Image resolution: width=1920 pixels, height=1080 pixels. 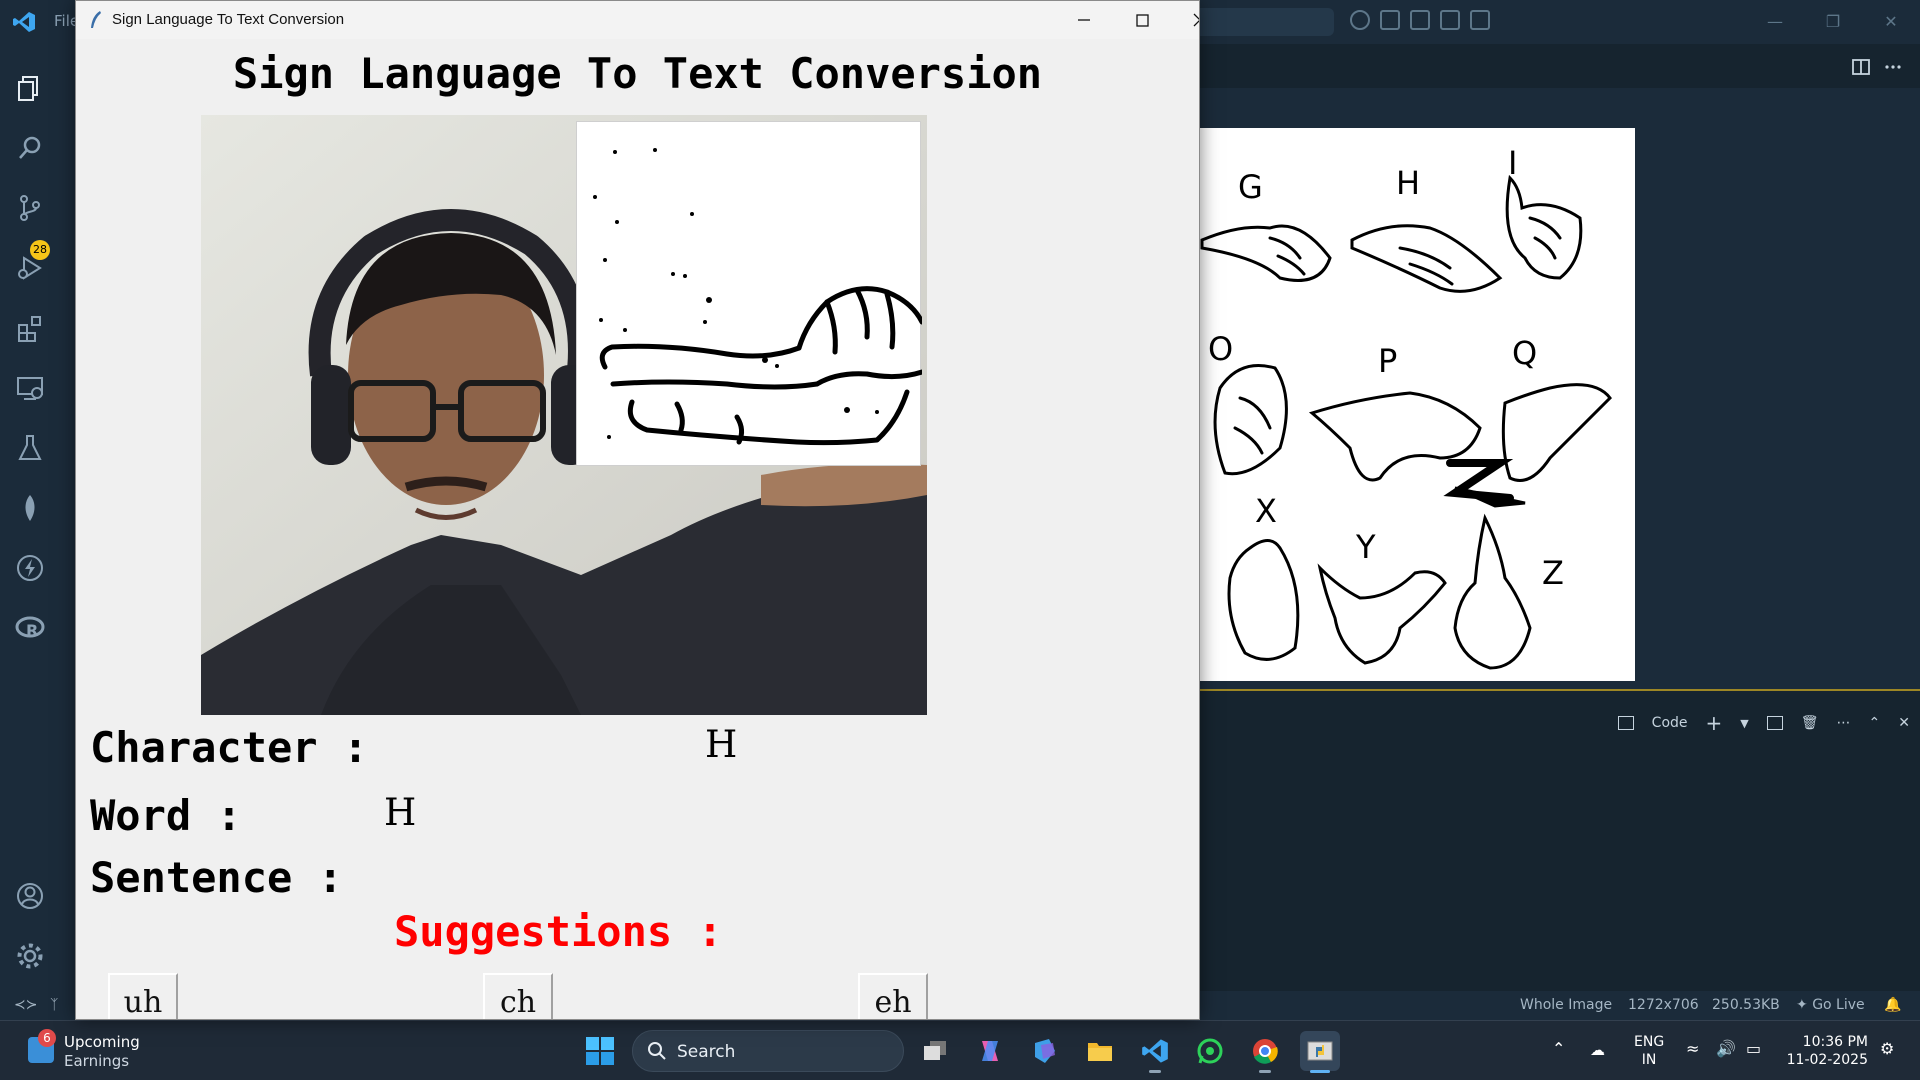 I want to click on terminal-icon, so click(x=1625, y=723).